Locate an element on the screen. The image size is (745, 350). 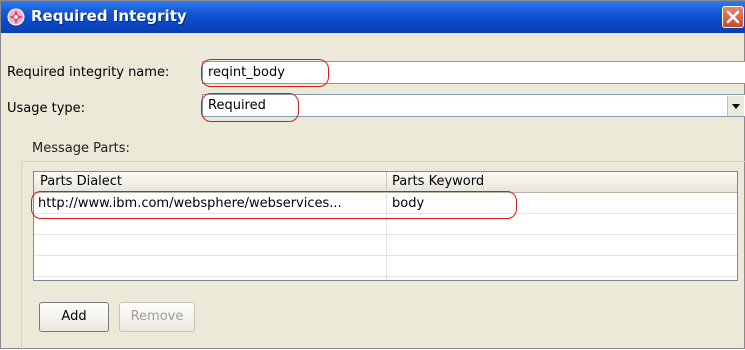
usage-value: Required is located at coordinates (237, 105).